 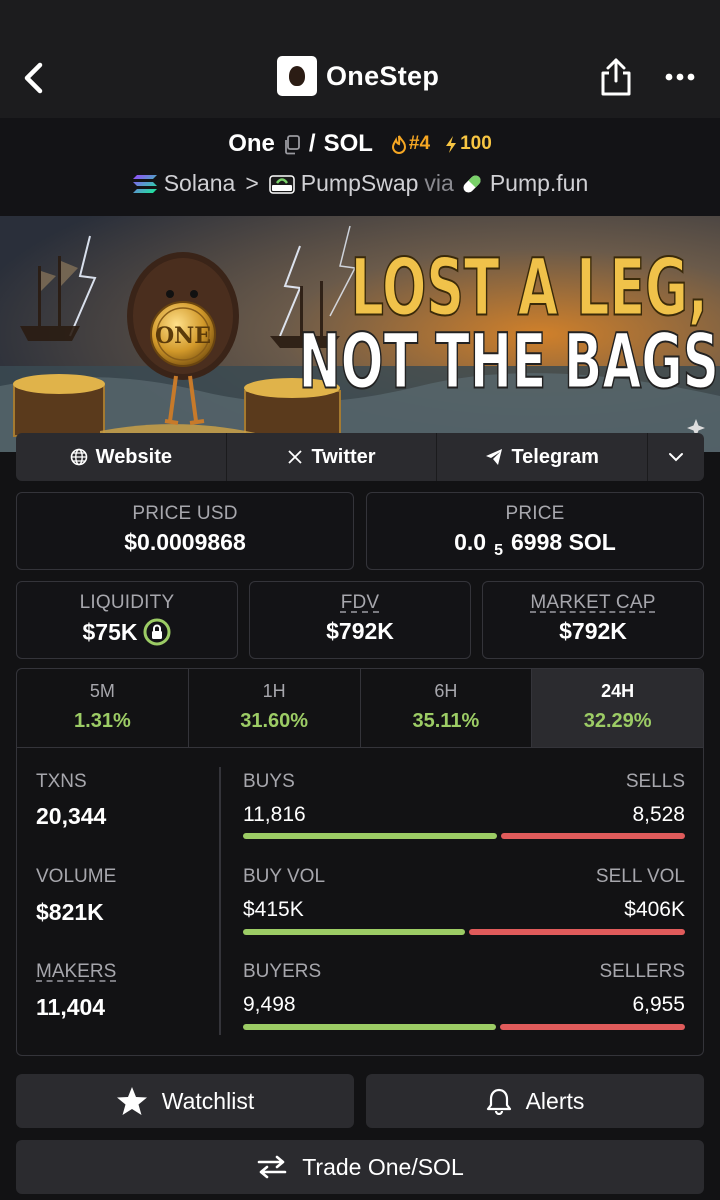 I want to click on buy-vol-label: BUY VOL, so click(x=284, y=876).